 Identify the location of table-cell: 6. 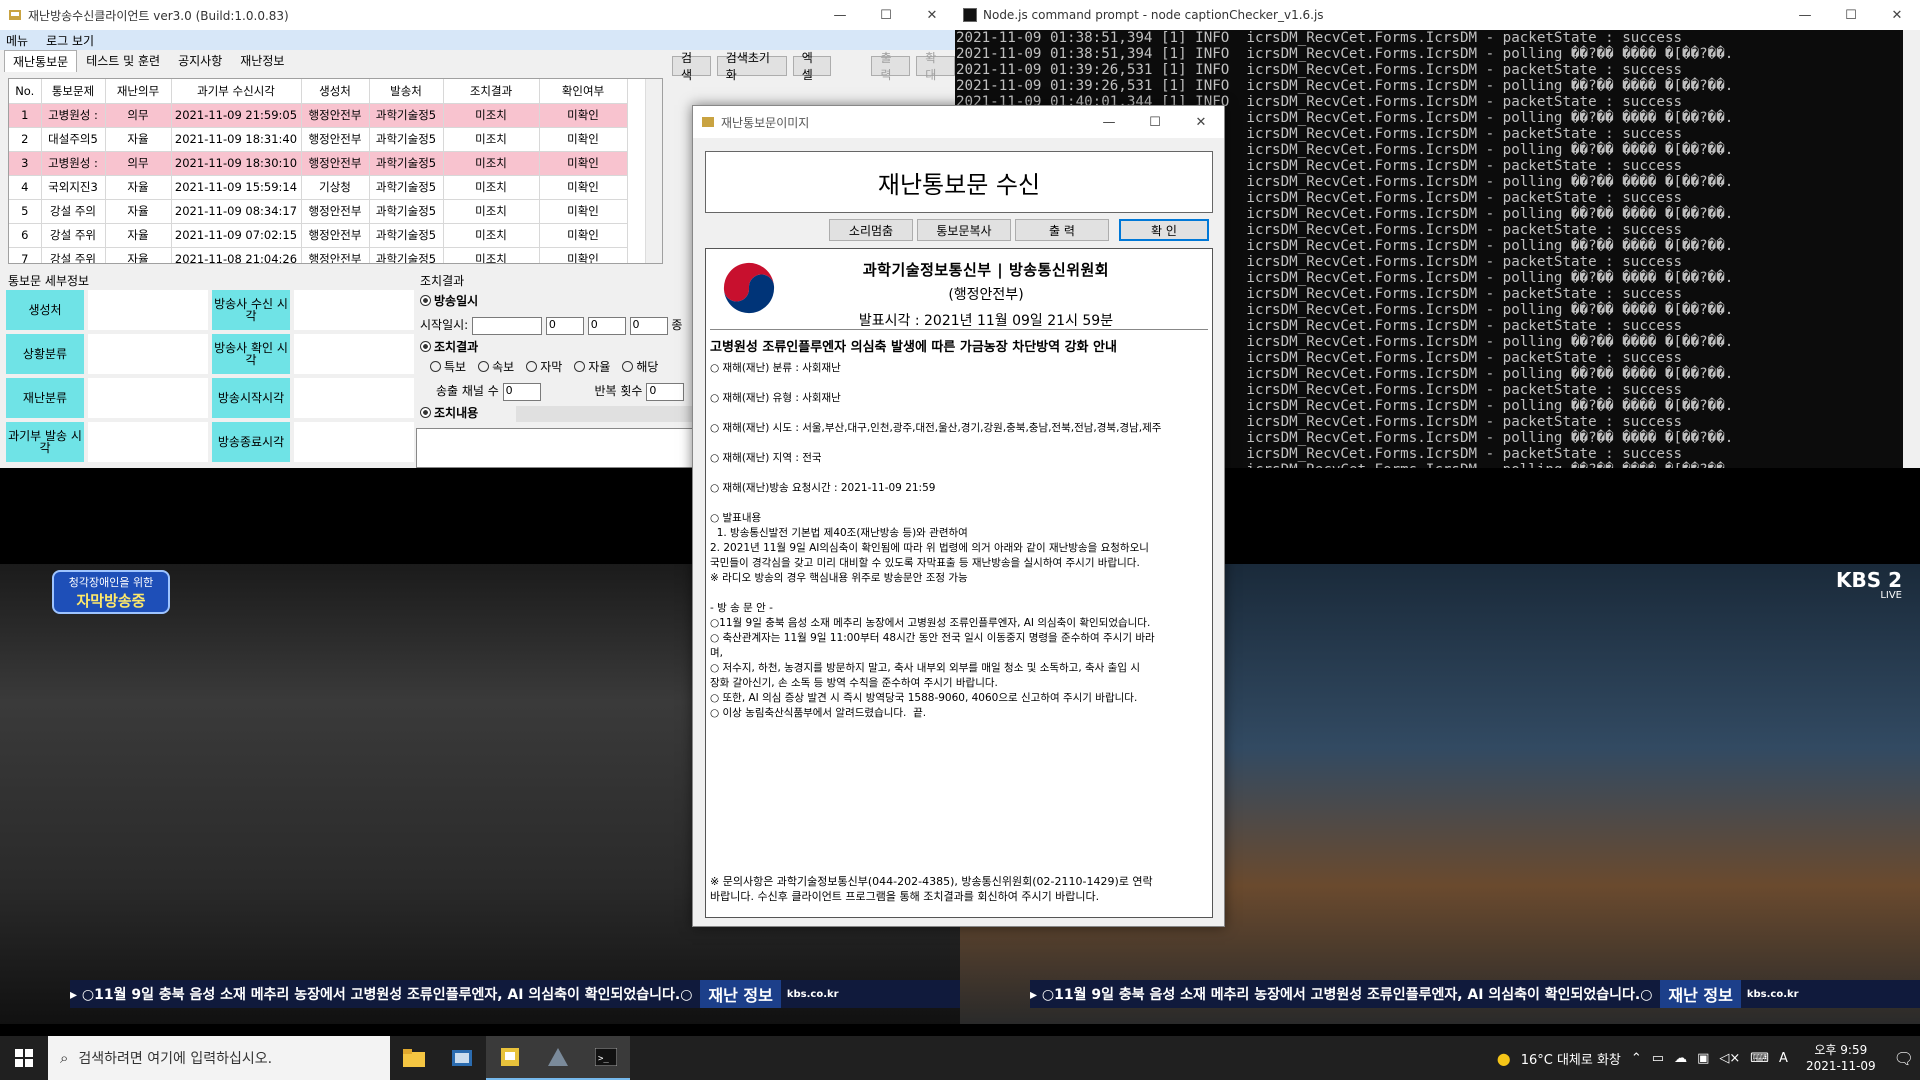
(25, 235).